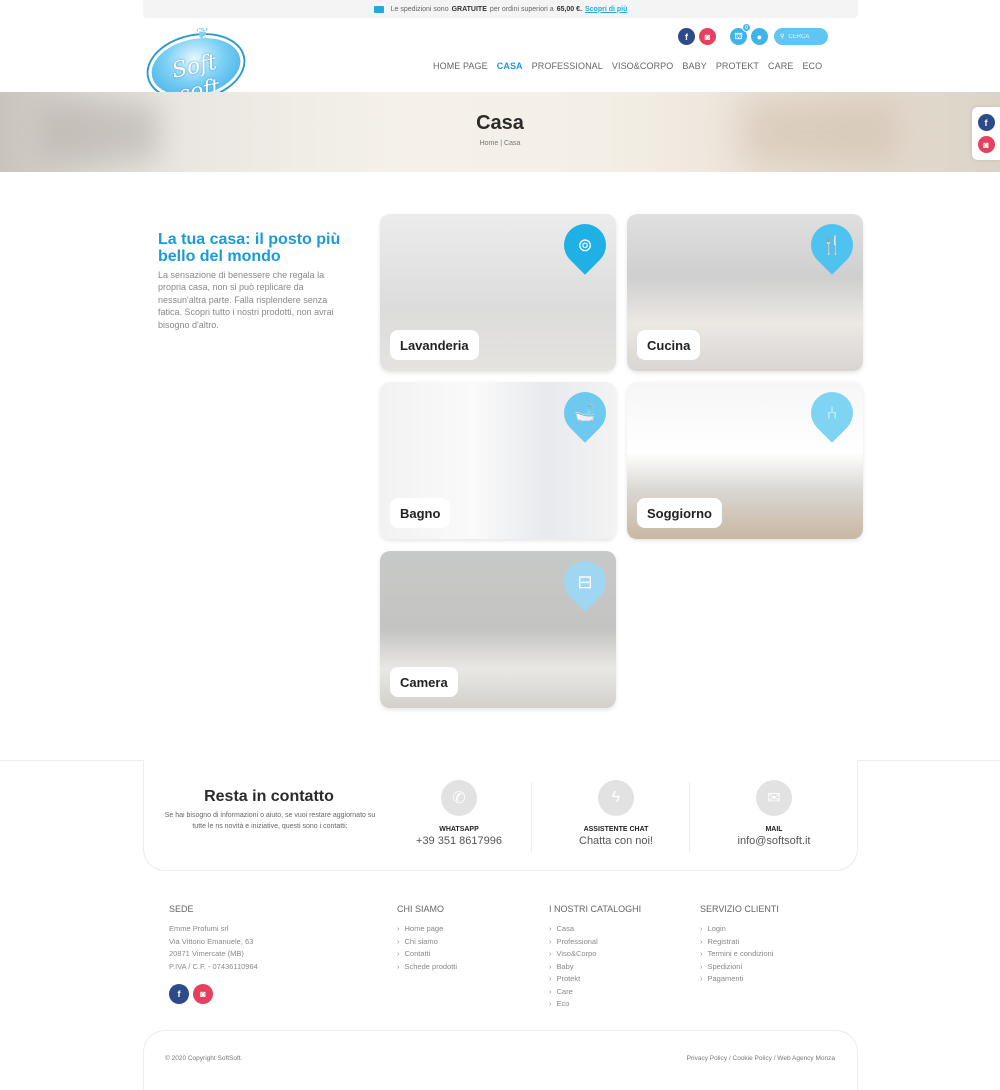 This screenshot has width=1000, height=1090. I want to click on address-line: Via Vittorio Emanuele, 63, so click(211, 941).